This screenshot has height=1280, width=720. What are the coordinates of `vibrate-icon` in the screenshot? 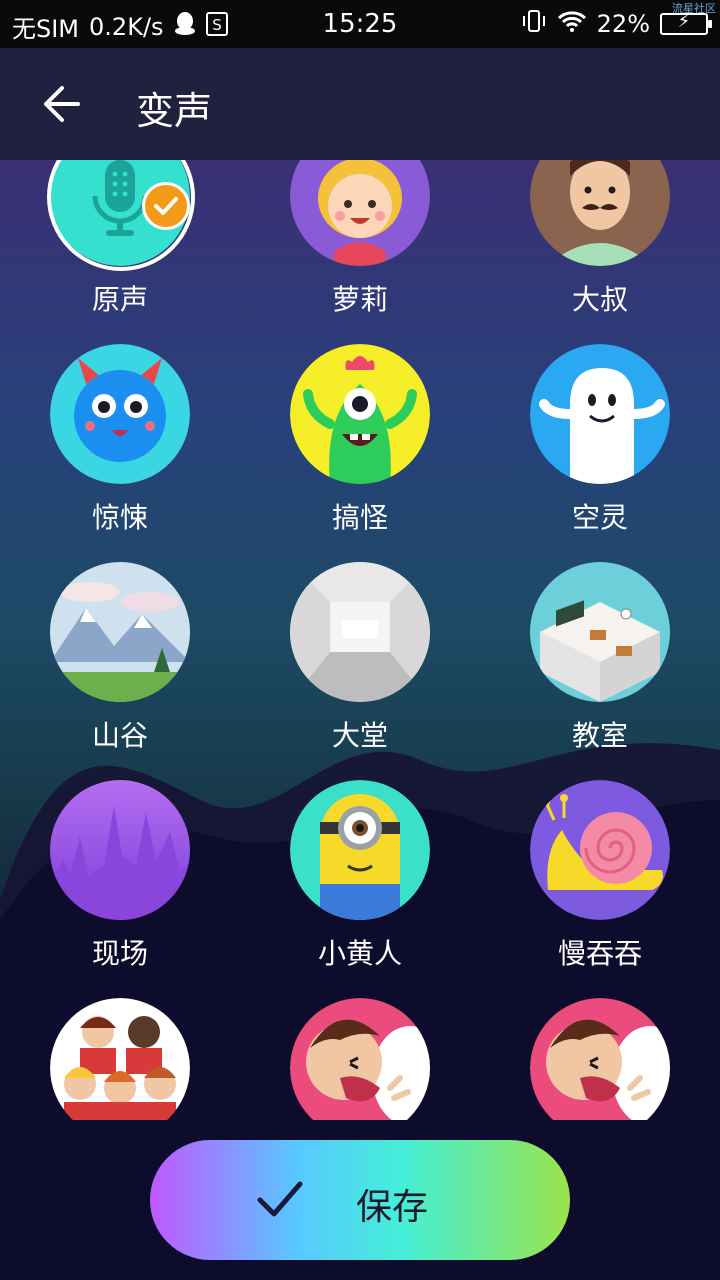 It's located at (534, 24).